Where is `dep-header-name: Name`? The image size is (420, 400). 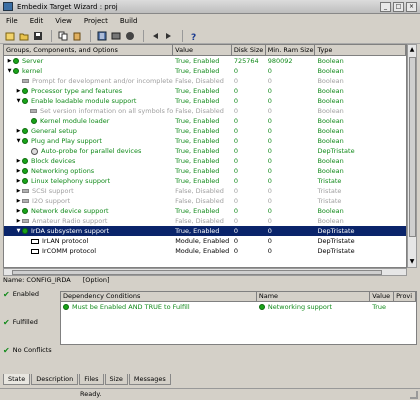 dep-header-name: Name is located at coordinates (314, 296).